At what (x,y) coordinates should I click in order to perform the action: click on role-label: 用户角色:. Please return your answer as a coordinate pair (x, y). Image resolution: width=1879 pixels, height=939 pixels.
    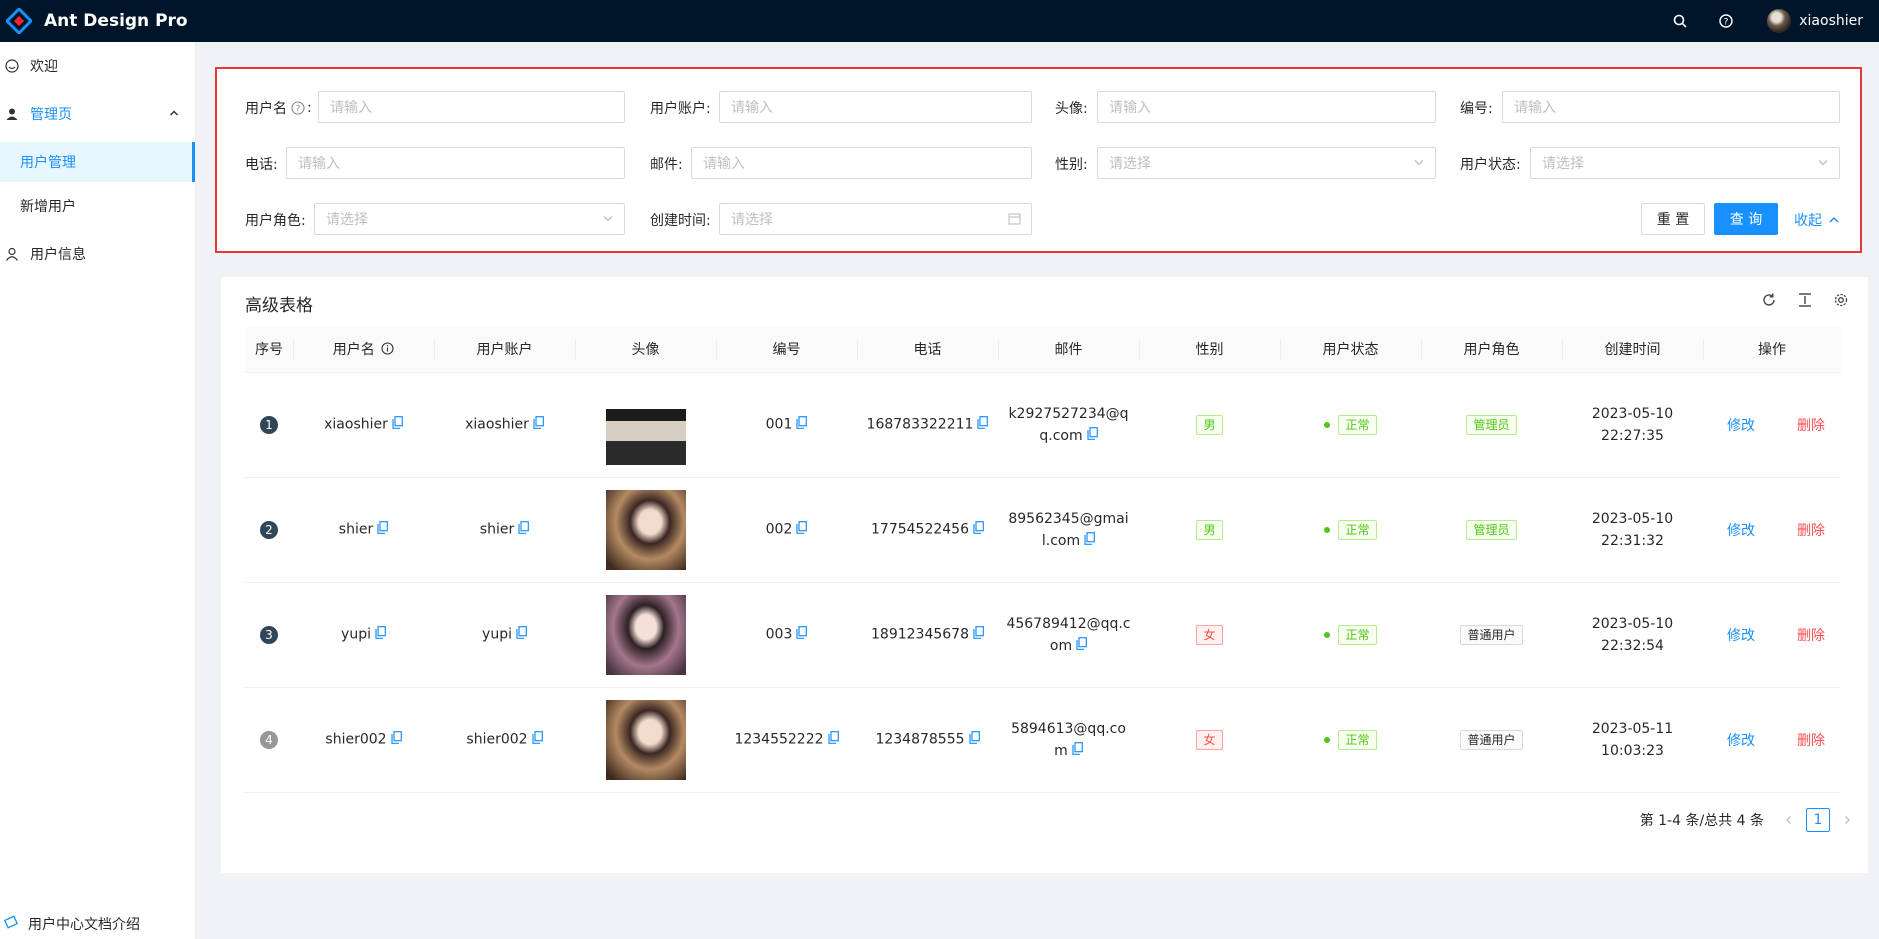
    Looking at the image, I should click on (275, 221).